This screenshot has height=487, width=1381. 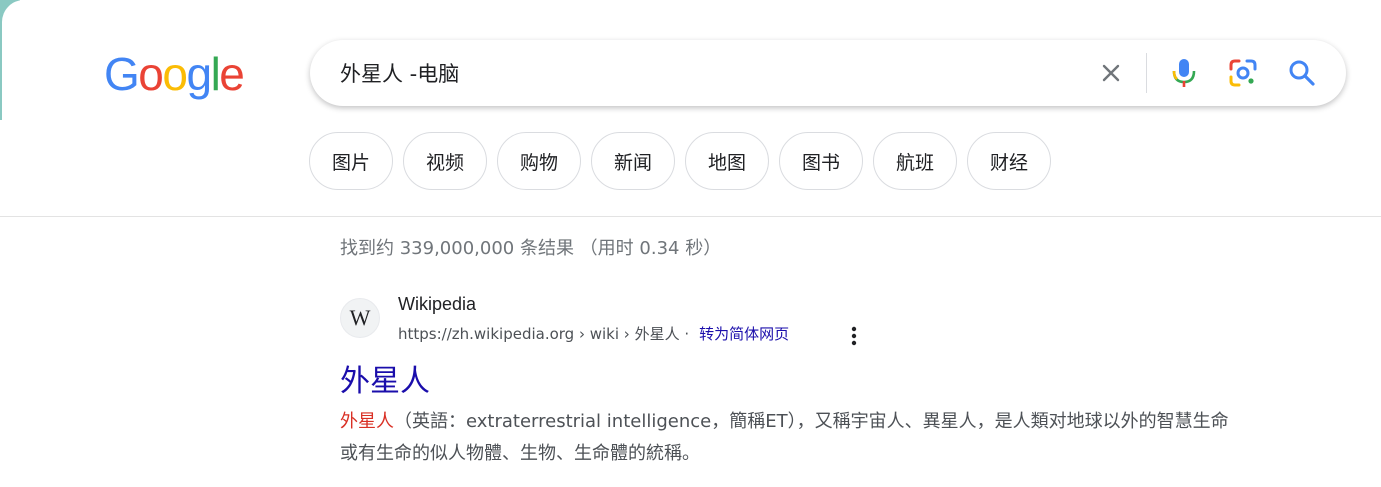 I want to click on result-url: https://zh.wikipedia.org › wiki › 外星人 ·, so click(x=543, y=333).